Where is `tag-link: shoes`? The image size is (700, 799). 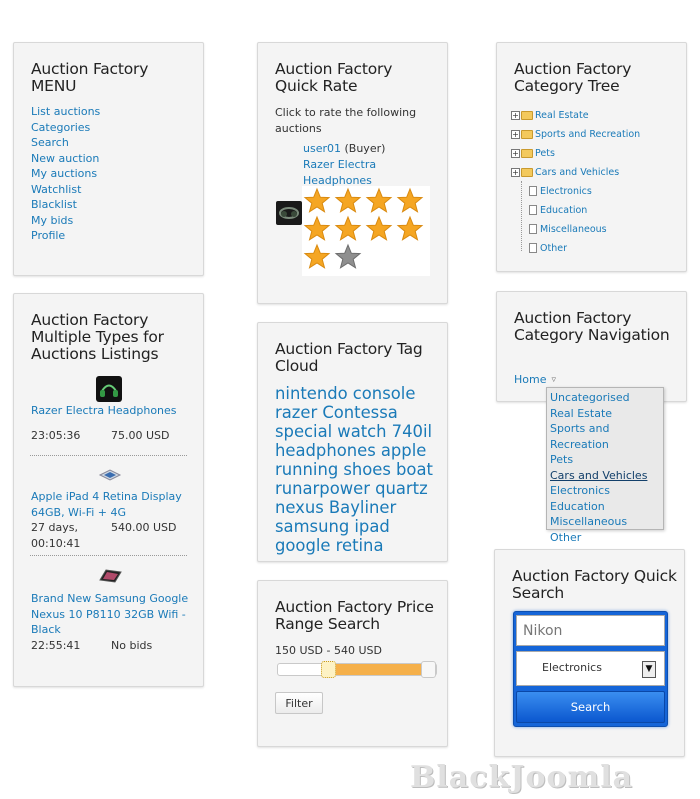 tag-link: shoes is located at coordinates (367, 469).